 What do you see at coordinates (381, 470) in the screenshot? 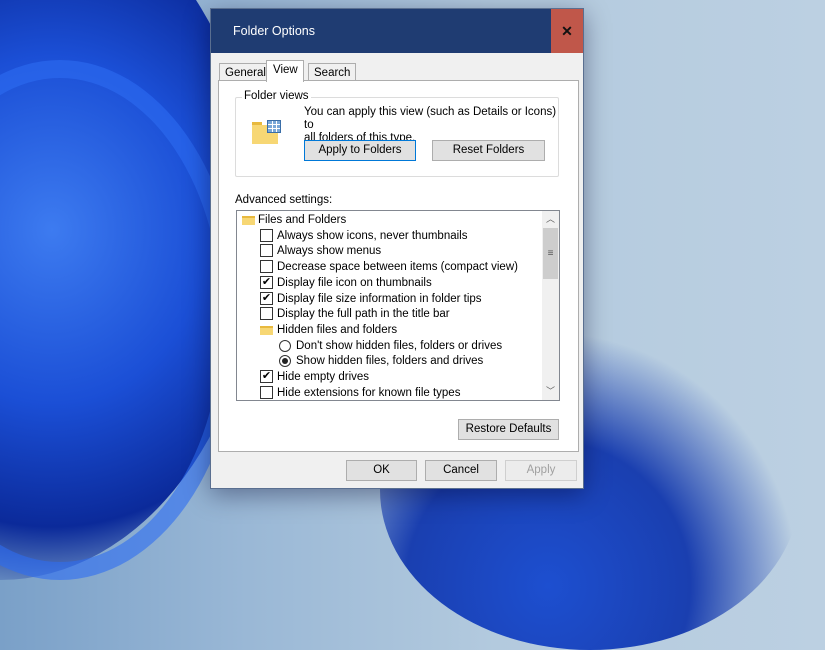
I see `ok-button: OK` at bounding box center [381, 470].